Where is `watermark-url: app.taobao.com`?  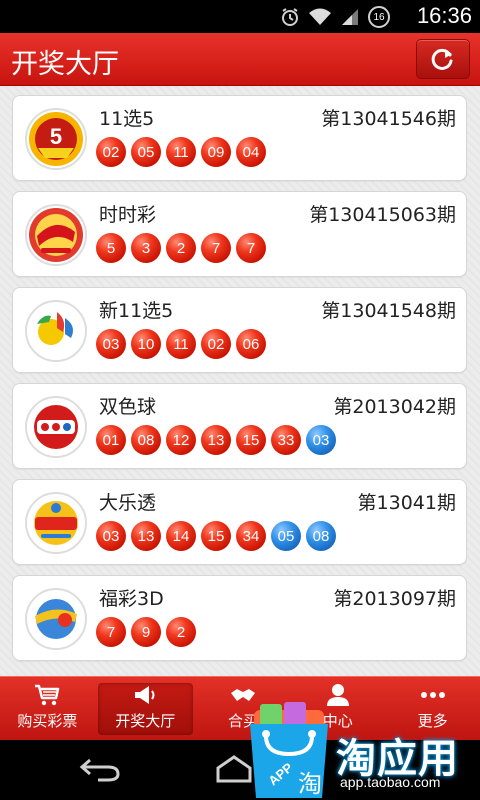 watermark-url: app.taobao.com is located at coordinates (390, 782).